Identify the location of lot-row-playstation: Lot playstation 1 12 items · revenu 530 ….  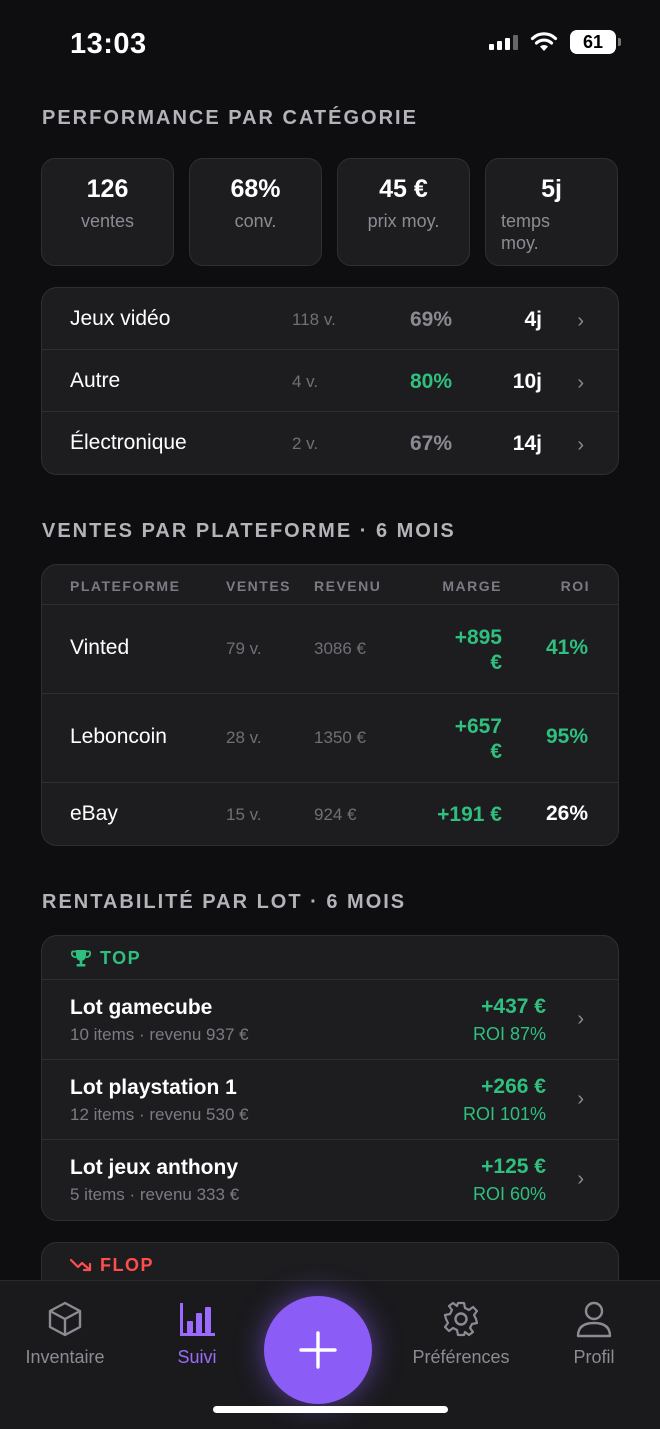
(330, 1100).